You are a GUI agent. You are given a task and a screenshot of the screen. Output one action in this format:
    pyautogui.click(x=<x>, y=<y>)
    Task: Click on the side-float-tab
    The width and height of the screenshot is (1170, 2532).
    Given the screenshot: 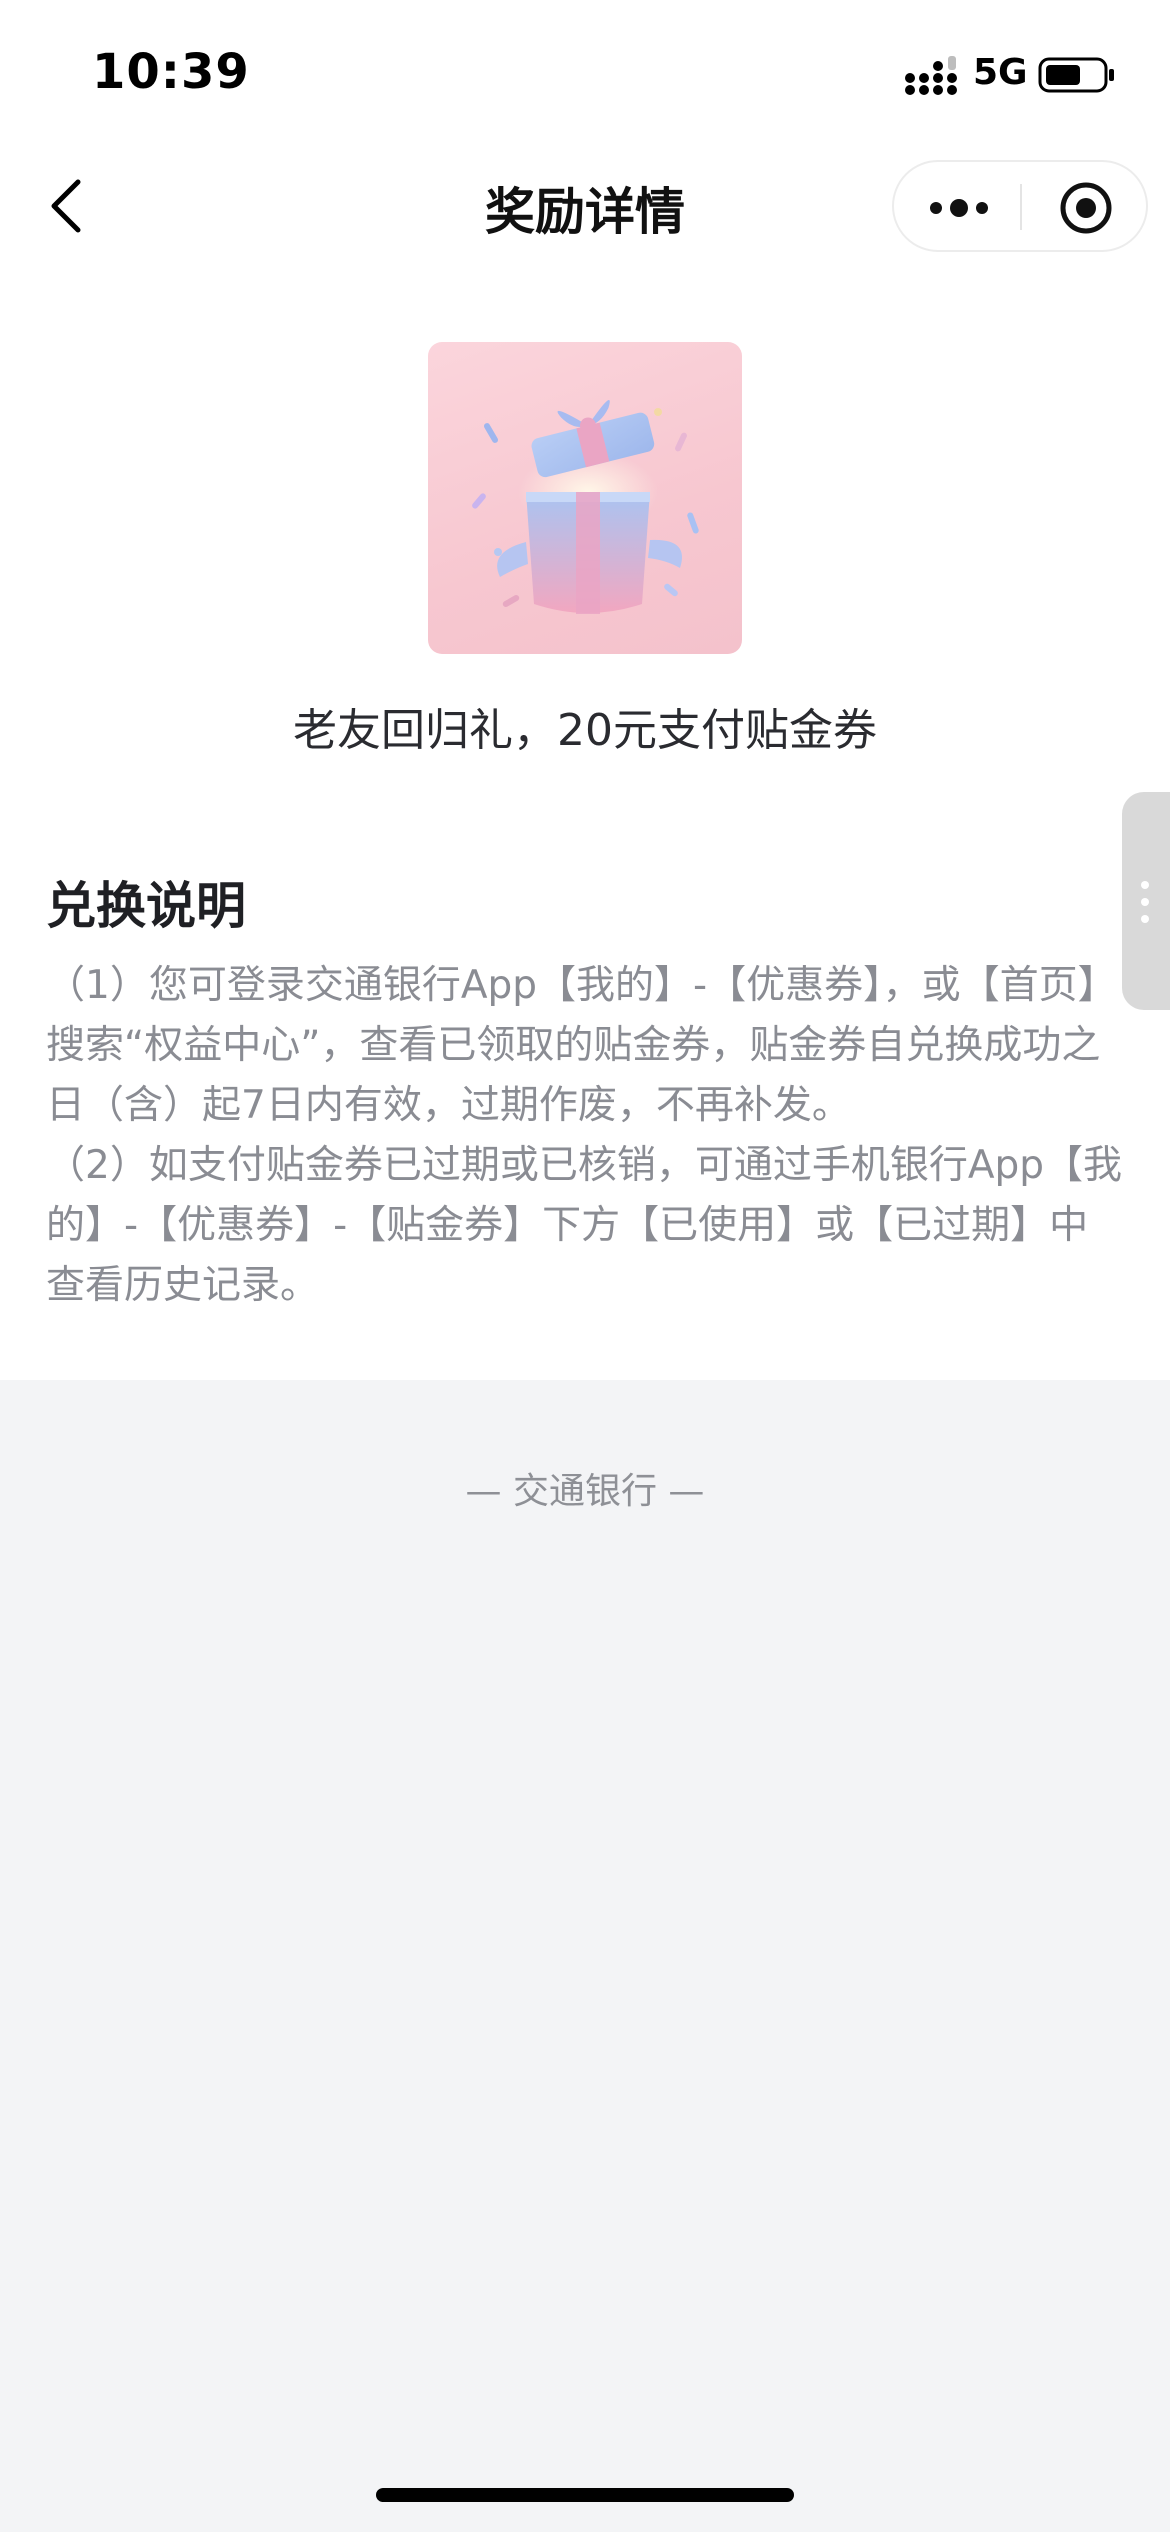 What is the action you would take?
    pyautogui.click(x=1146, y=901)
    